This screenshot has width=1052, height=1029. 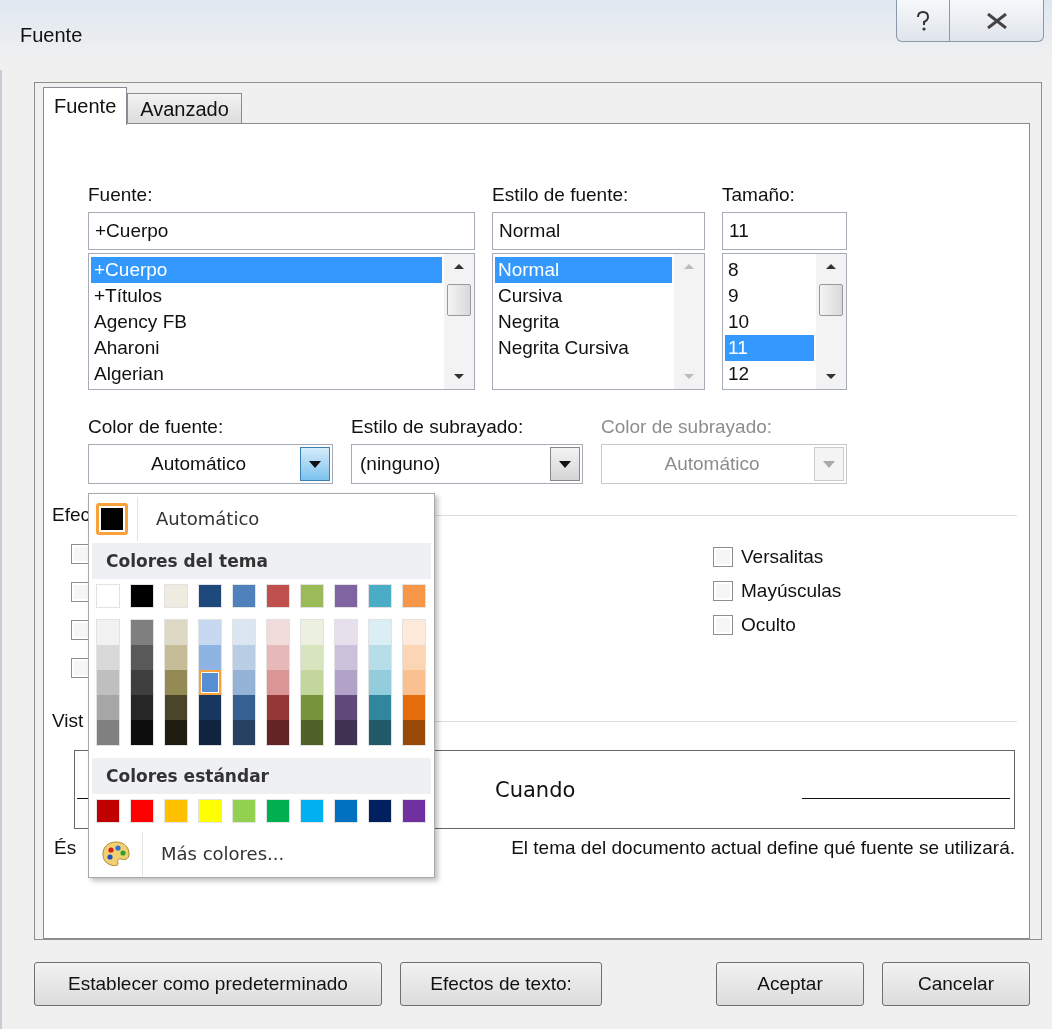 What do you see at coordinates (769, 322) in the screenshot?
I see `list-item: 10` at bounding box center [769, 322].